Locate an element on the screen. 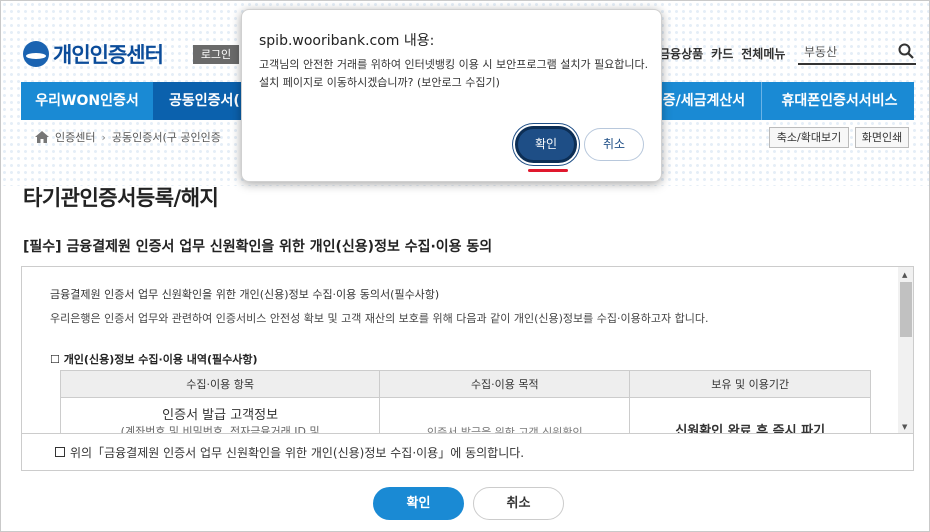  search-icon is located at coordinates (906, 51).